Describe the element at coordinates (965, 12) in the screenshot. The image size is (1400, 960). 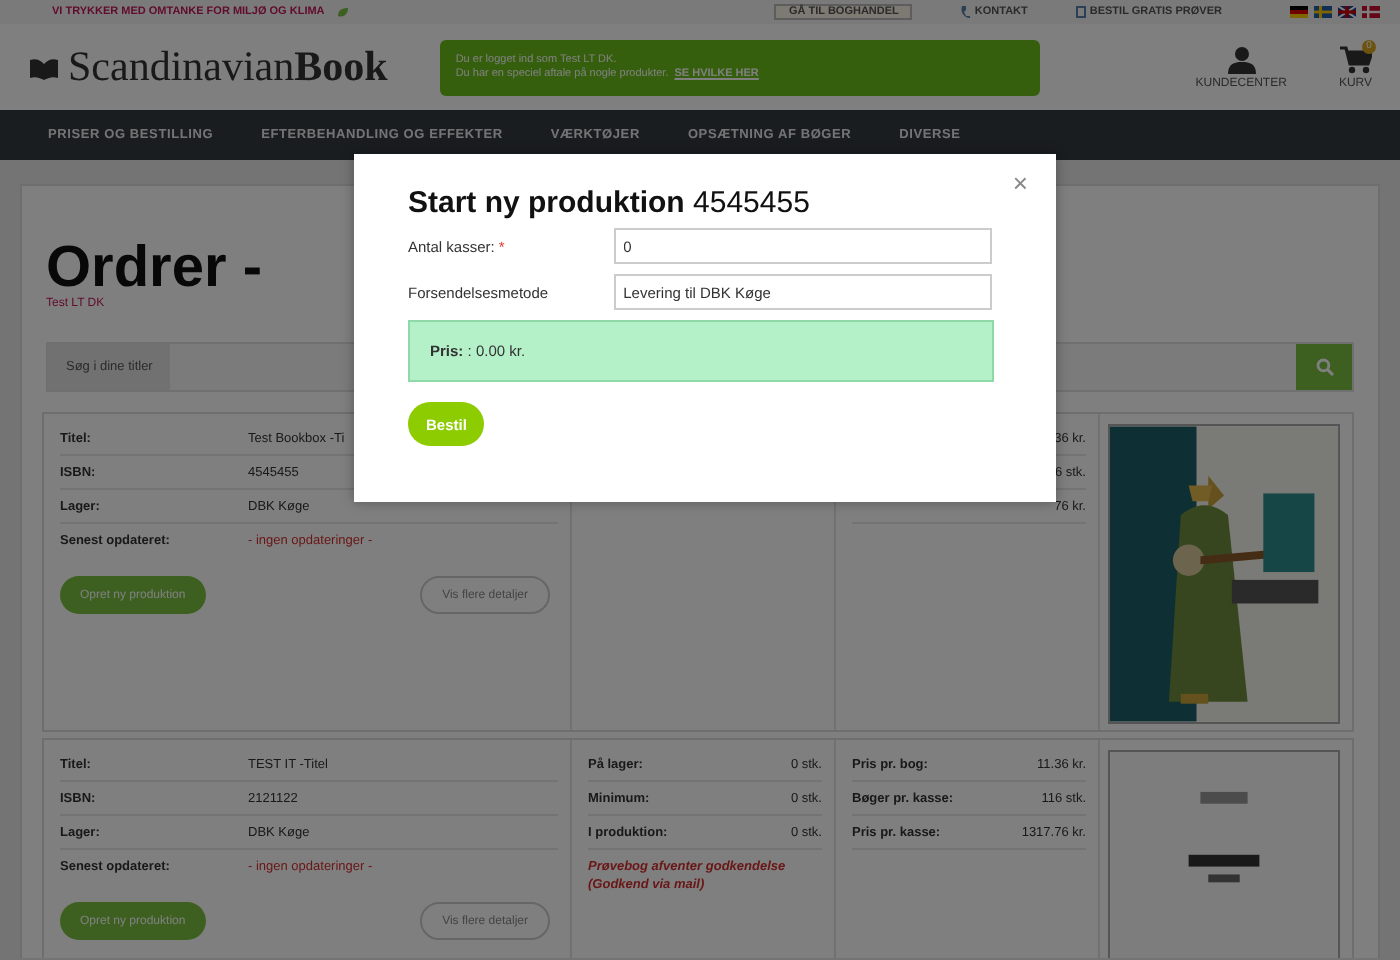
I see `phone-icon` at that location.